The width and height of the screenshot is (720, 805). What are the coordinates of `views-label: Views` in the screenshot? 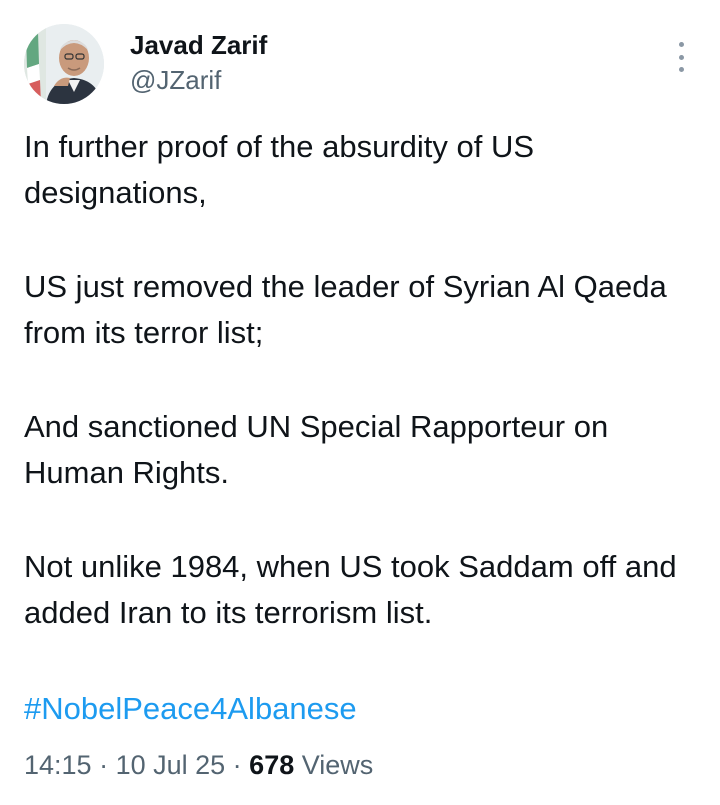 It's located at (334, 765).